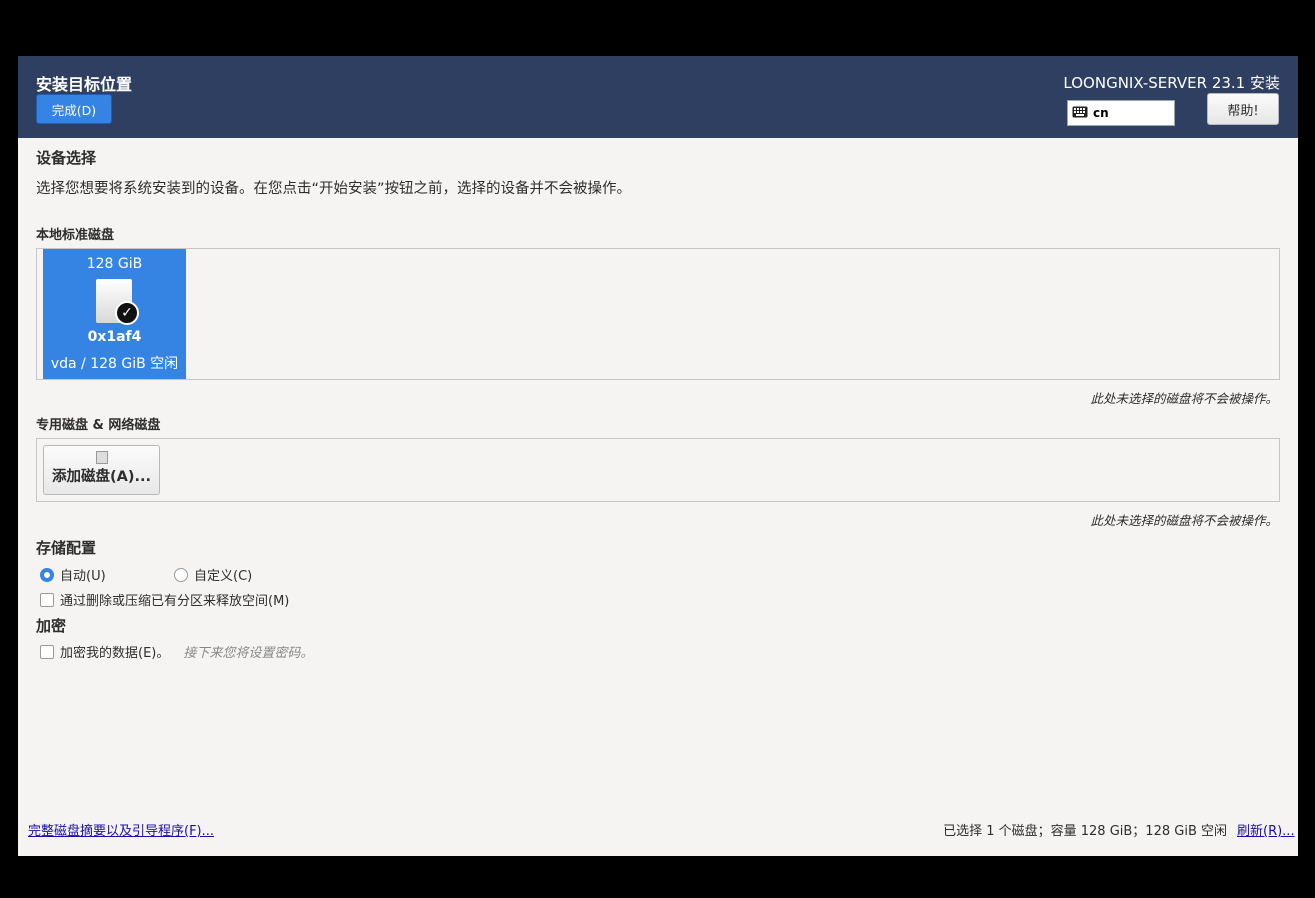  I want to click on product-name: LOONGNIX-SERVER 23.1 安装, so click(1171, 83).